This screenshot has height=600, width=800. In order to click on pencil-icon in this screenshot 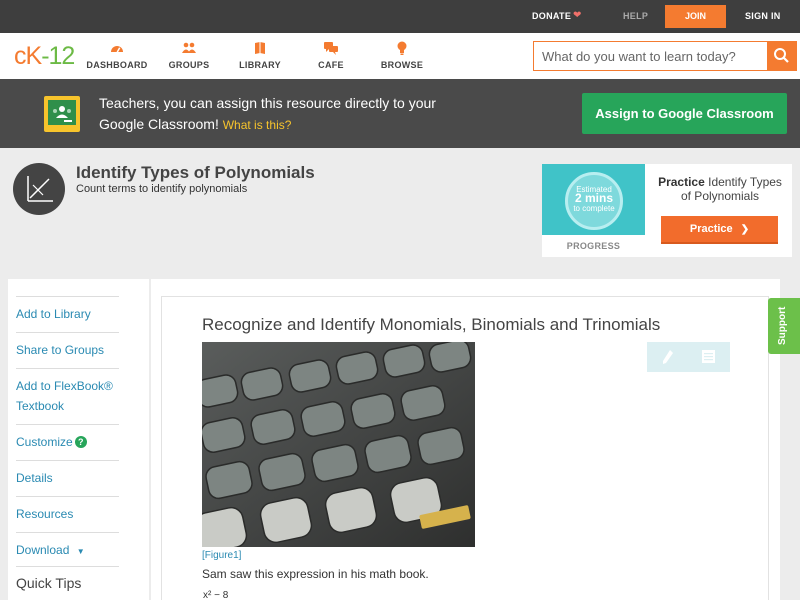, I will do `click(668, 357)`.